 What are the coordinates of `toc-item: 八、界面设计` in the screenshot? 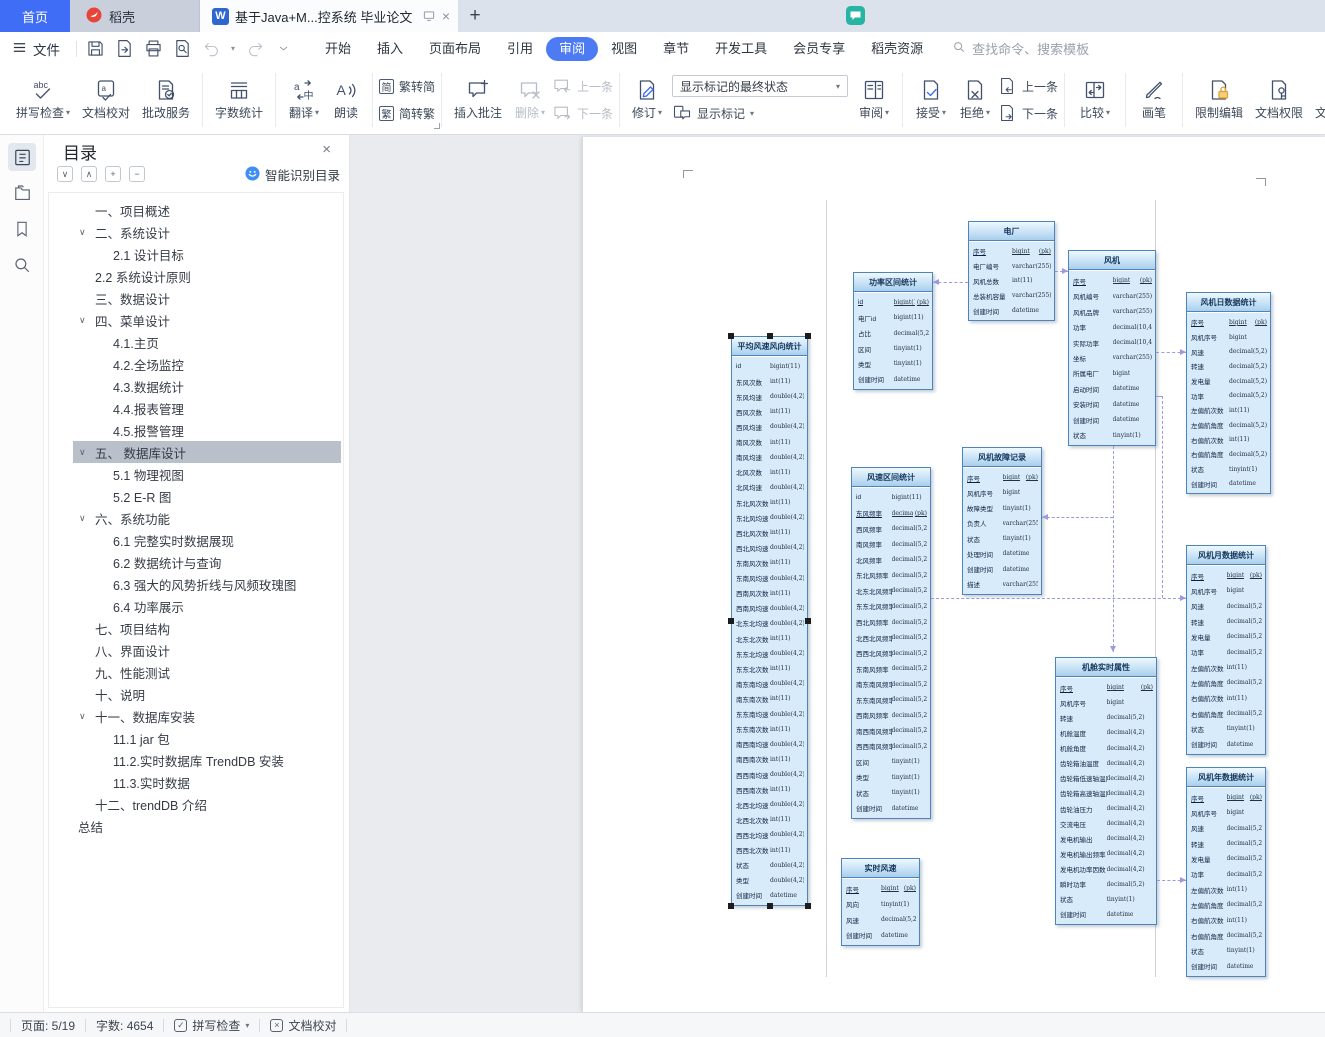 It's located at (196, 650).